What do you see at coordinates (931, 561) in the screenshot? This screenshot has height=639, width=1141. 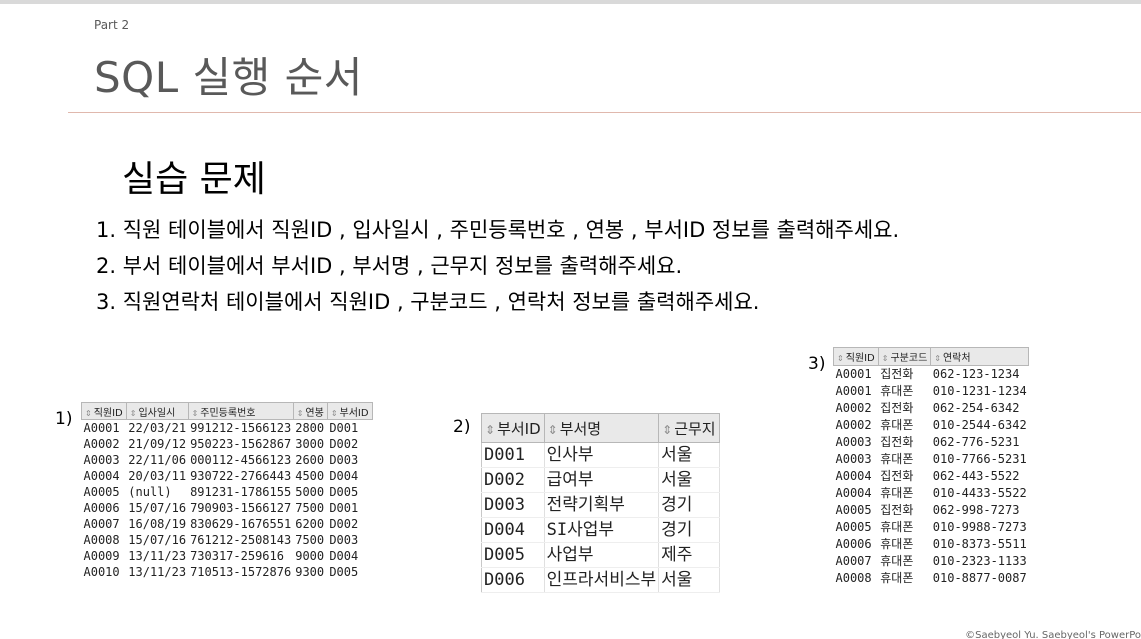 I see `table-row: A0007 휴대폰 010-2323-1133` at bounding box center [931, 561].